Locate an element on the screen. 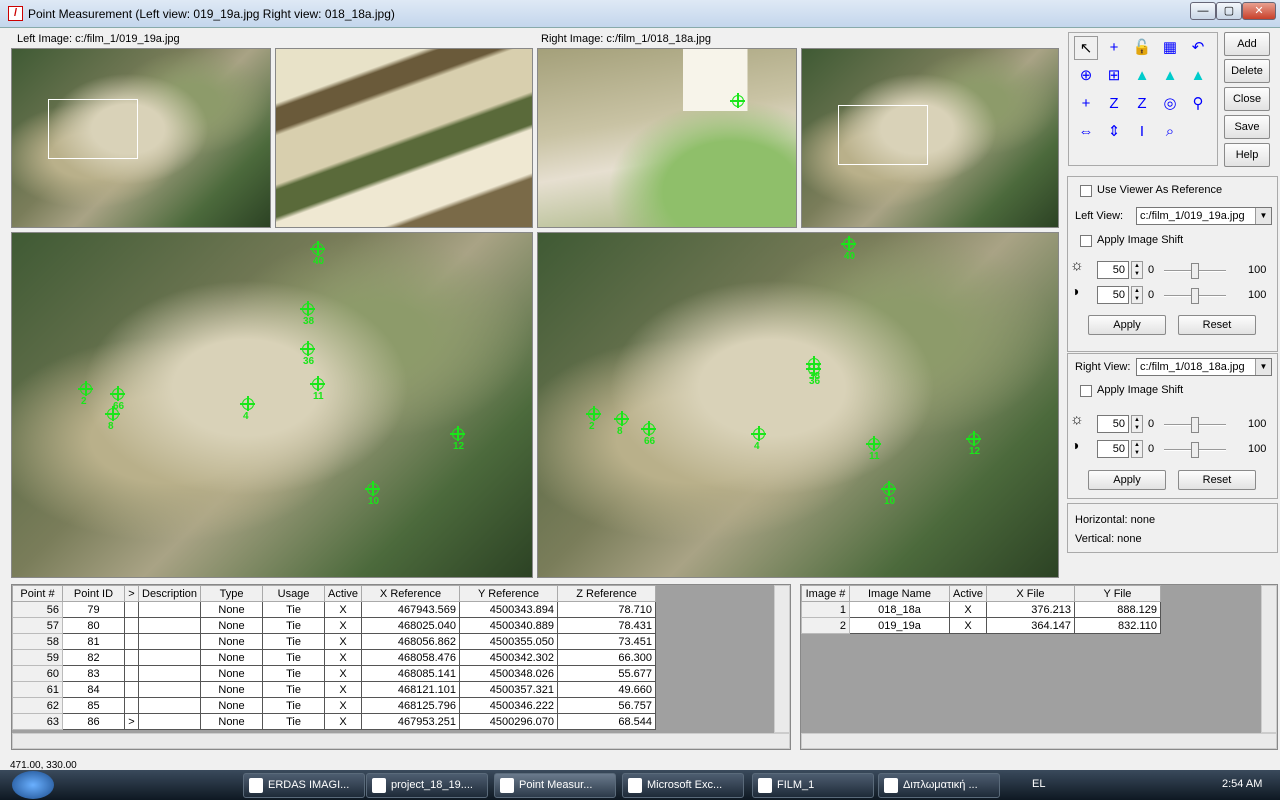  table-cell: 4500340.889 is located at coordinates (508, 625).